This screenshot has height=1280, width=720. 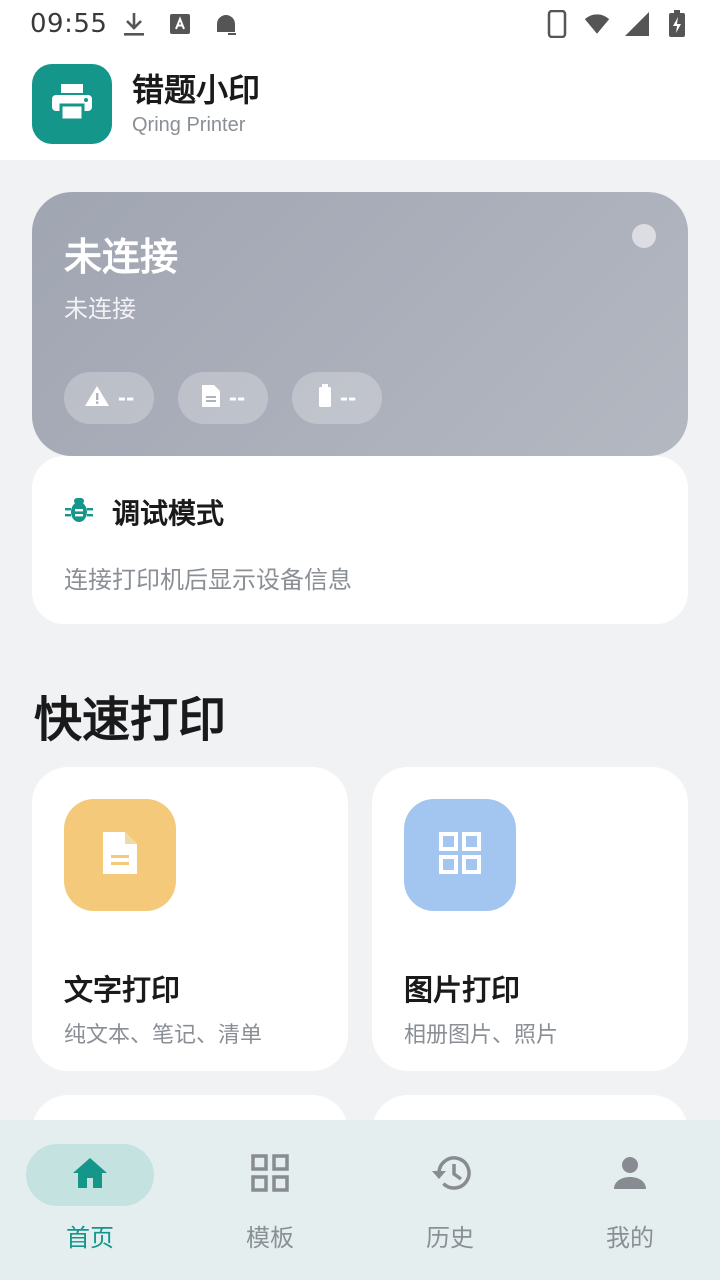 What do you see at coordinates (360, 24) in the screenshot?
I see `status-bar: 09:55` at bounding box center [360, 24].